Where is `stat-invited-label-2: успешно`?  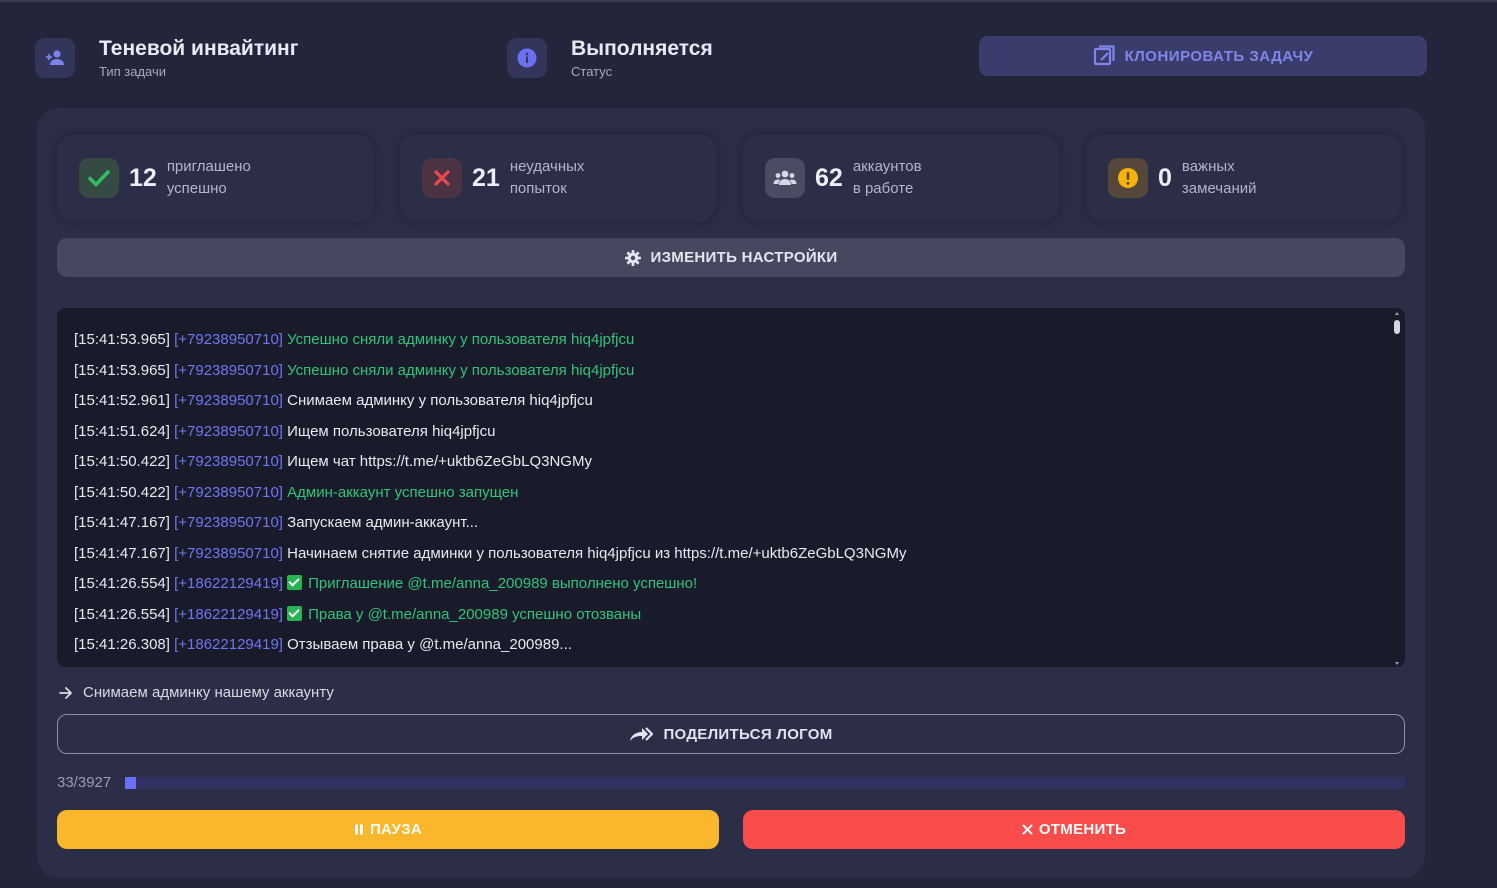 stat-invited-label-2: успешно is located at coordinates (196, 188).